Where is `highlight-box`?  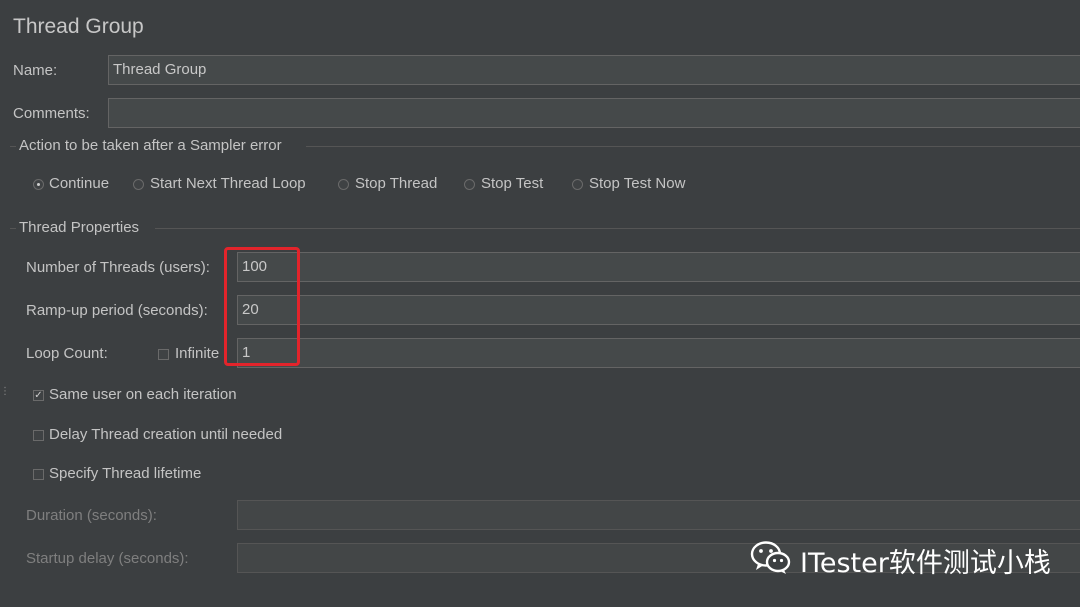 highlight-box is located at coordinates (262, 306).